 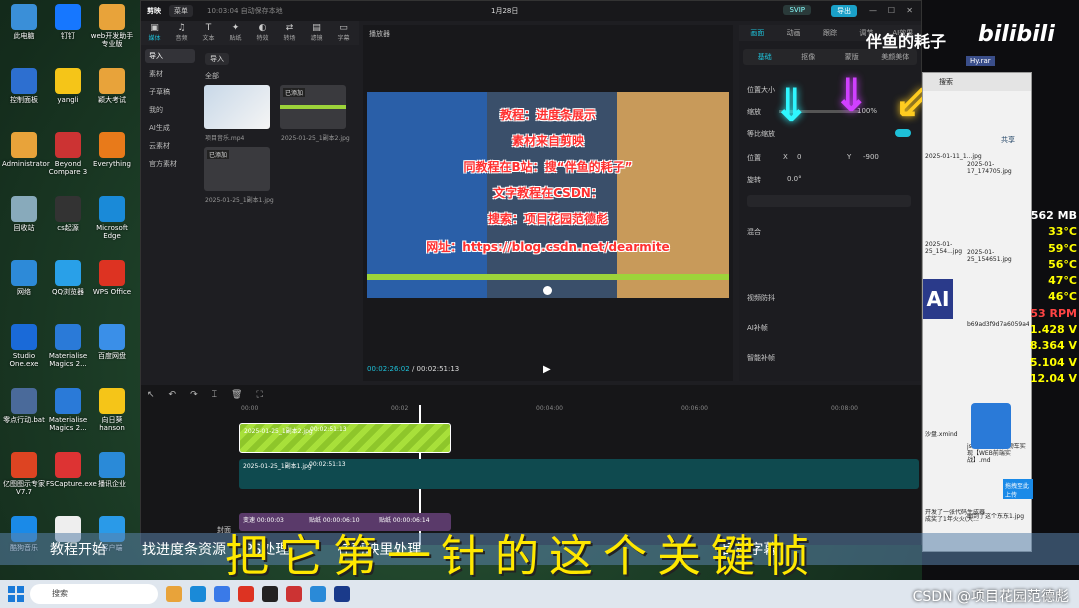 What do you see at coordinates (830, 33) in the screenshot?
I see `property-tab: 跟踪` at bounding box center [830, 33].